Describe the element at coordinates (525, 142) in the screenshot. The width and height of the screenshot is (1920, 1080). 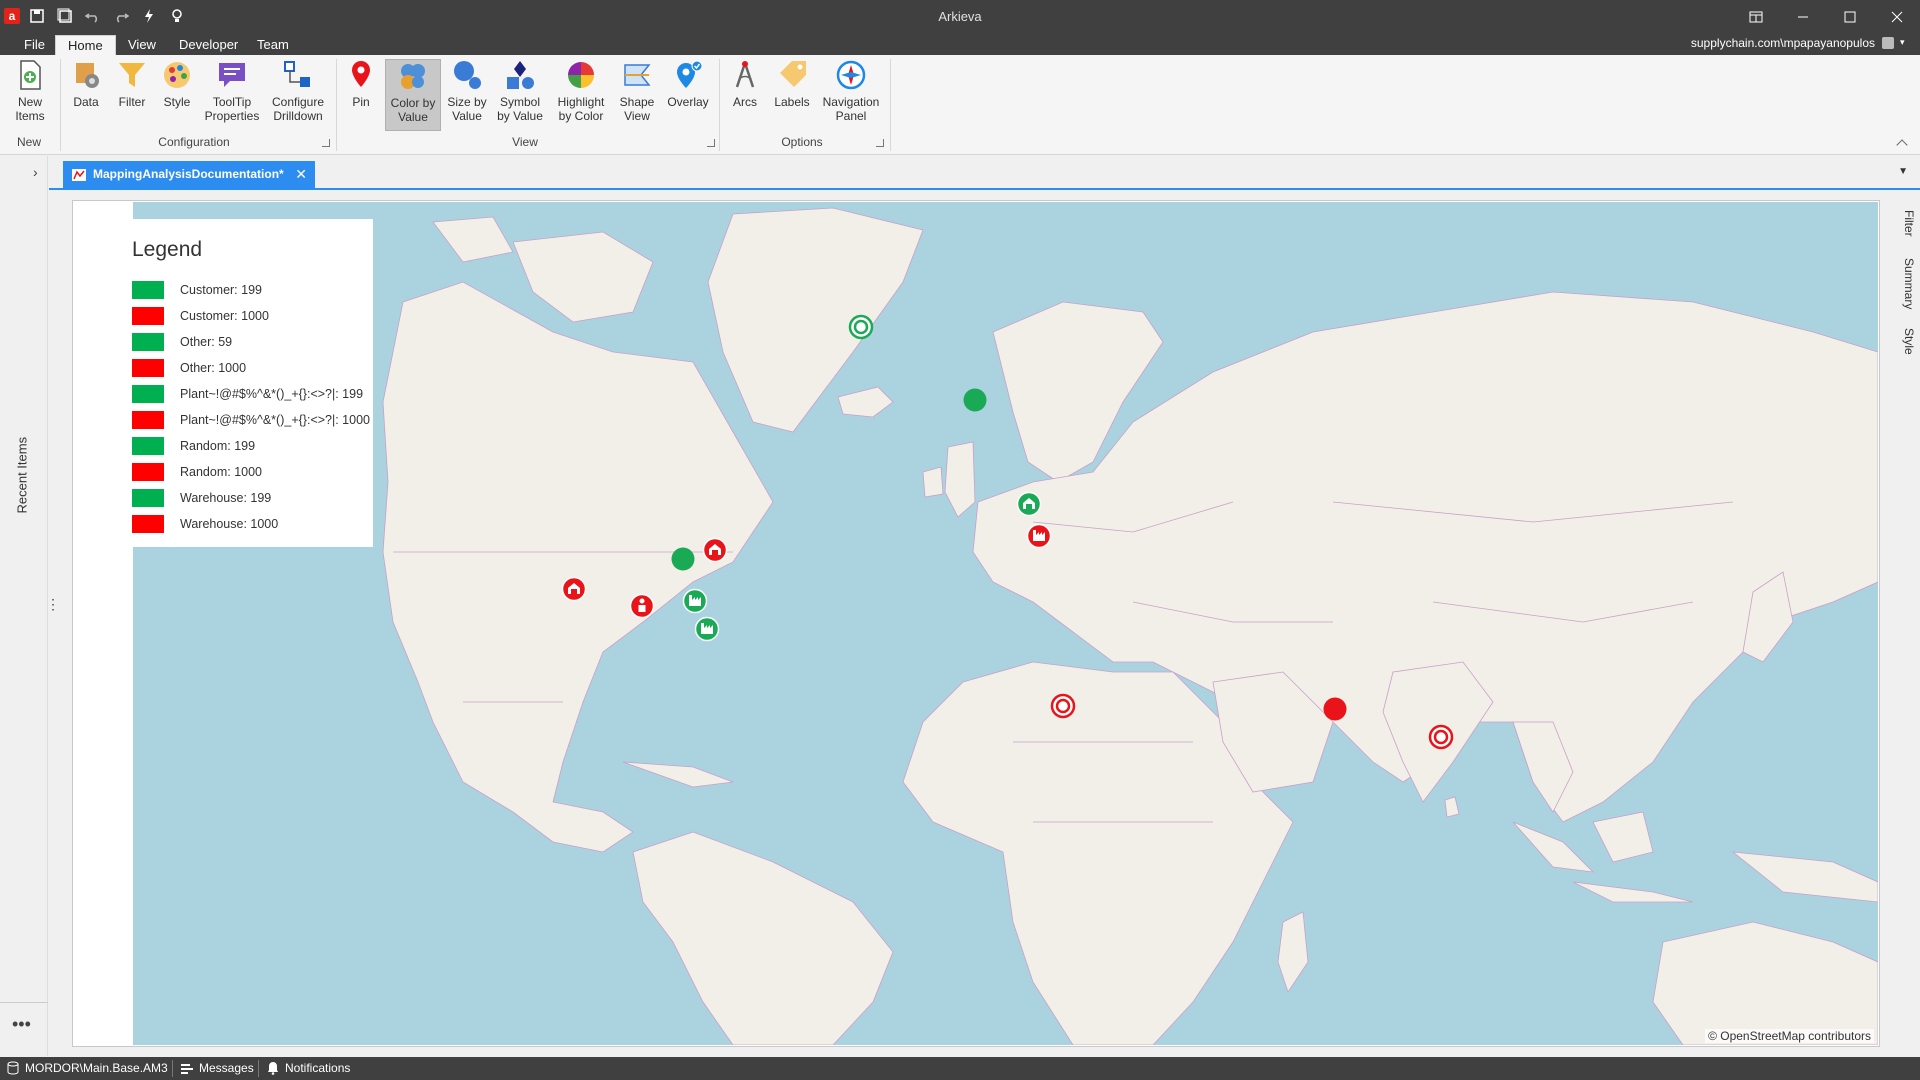
I see `group-view-label: View` at that location.